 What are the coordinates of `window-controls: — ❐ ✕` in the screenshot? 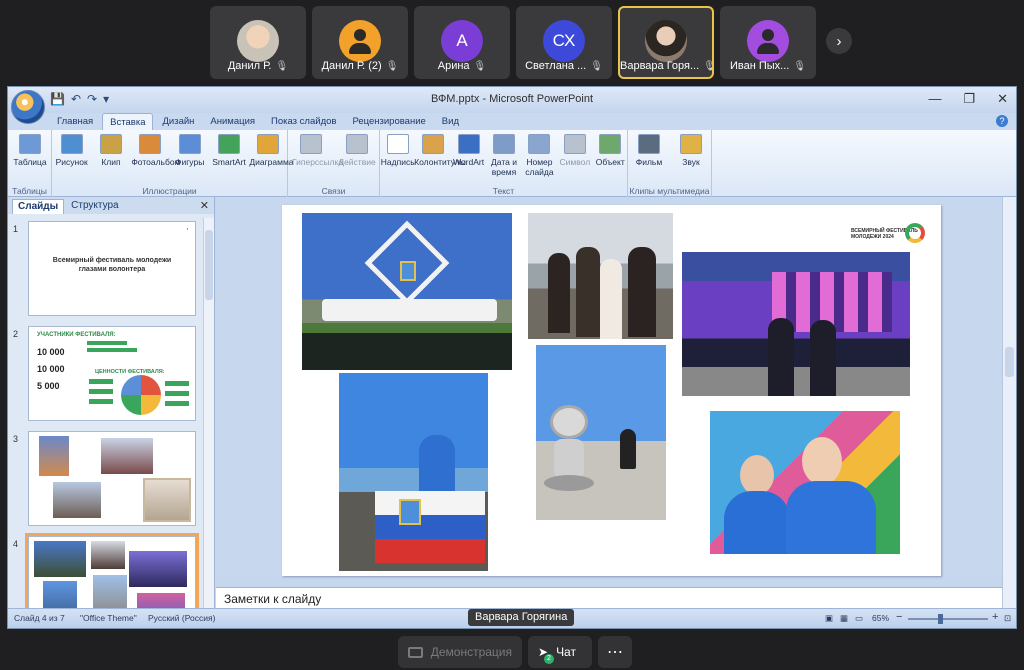 It's located at (968, 99).